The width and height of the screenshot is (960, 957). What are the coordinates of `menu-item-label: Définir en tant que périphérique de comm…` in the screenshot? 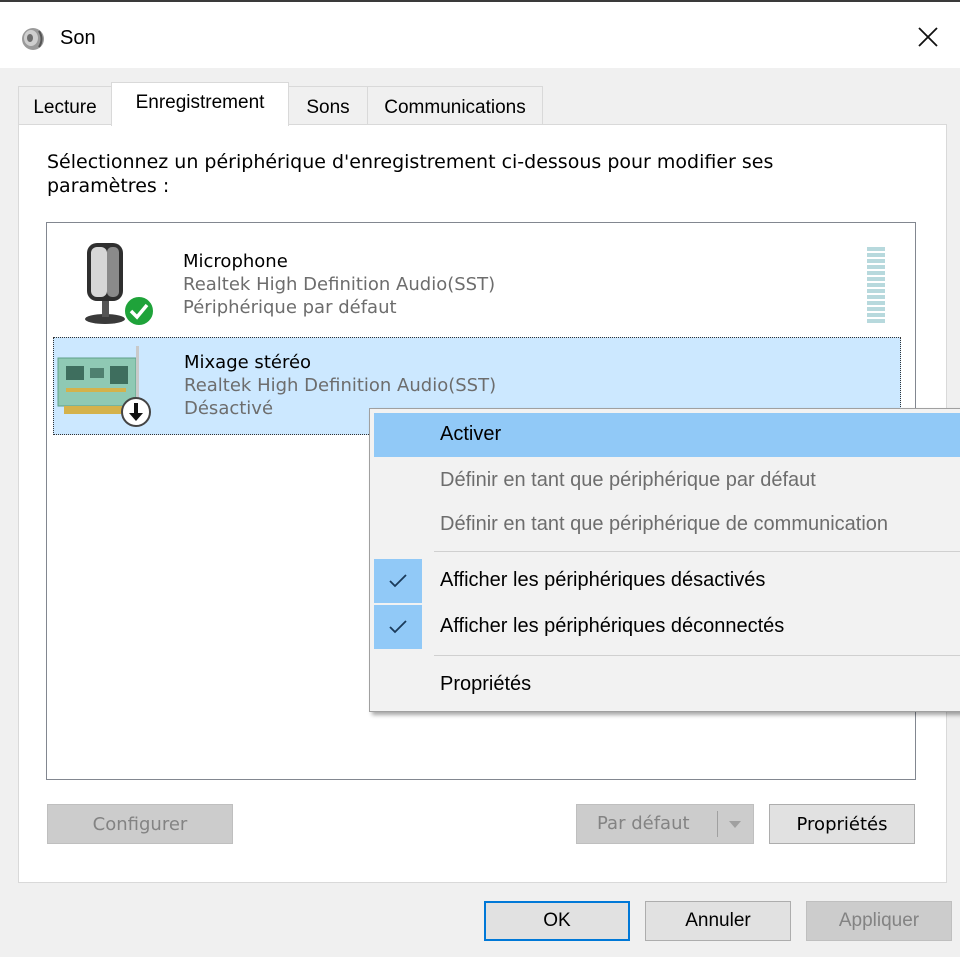 It's located at (664, 524).